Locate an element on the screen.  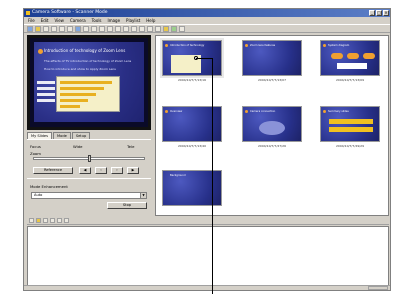
mode-select-value: Auto is located at coordinates (38, 195).